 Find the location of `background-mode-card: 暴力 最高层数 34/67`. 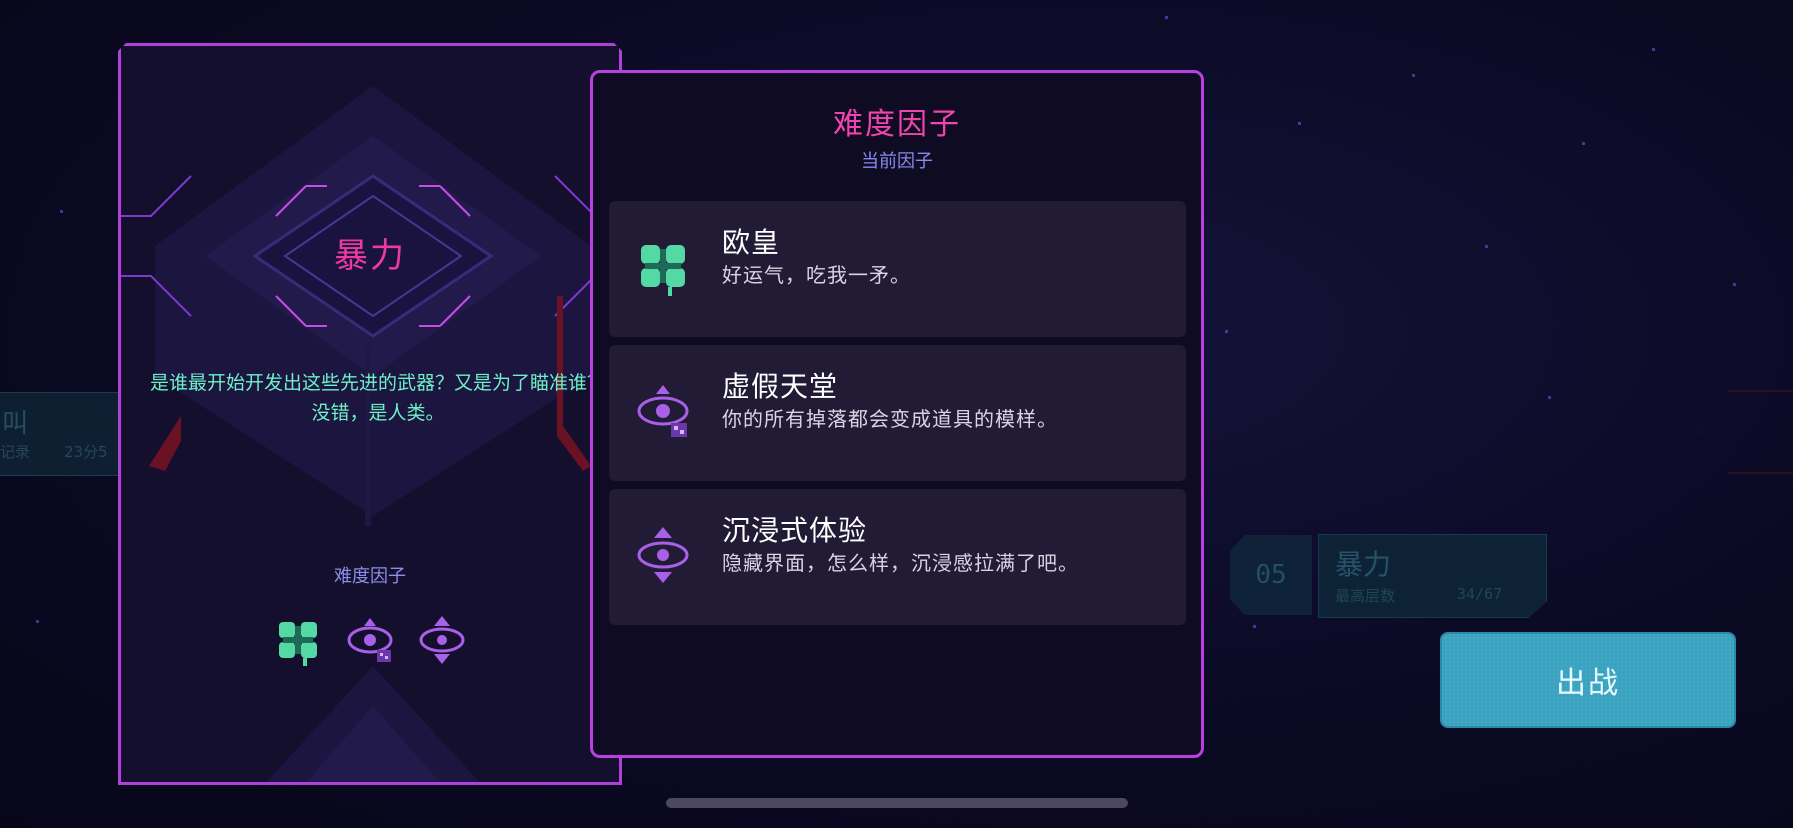

background-mode-card: 暴力 最高层数 34/67 is located at coordinates (1432, 576).